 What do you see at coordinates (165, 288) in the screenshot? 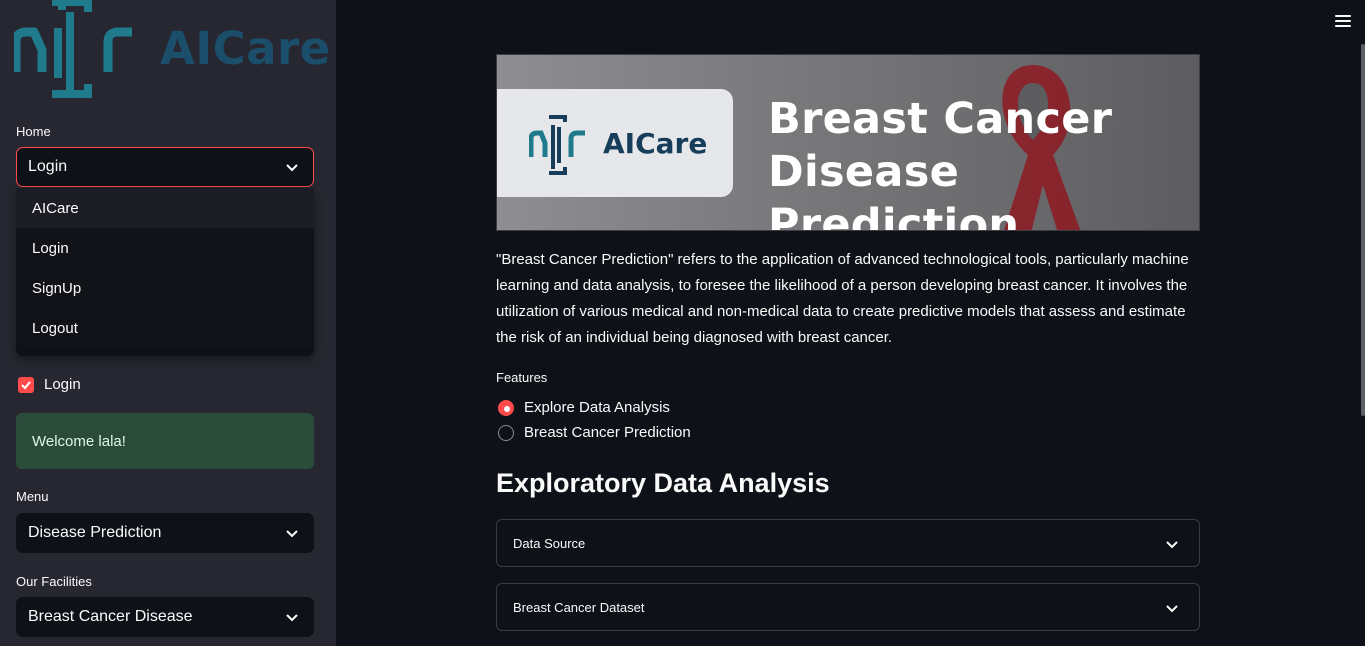
I see `dropdown-option-signup: SignUp` at bounding box center [165, 288].